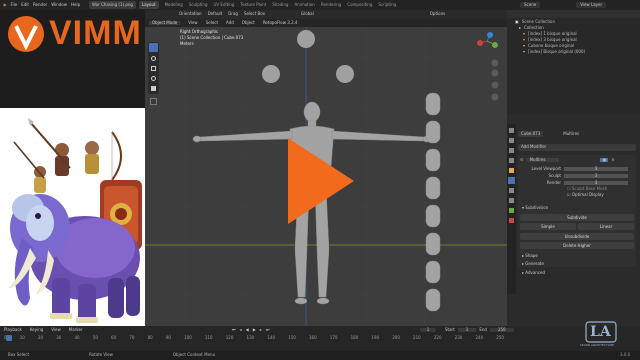  I want to click on timeline-menu-playback: Playback, so click(13, 330).